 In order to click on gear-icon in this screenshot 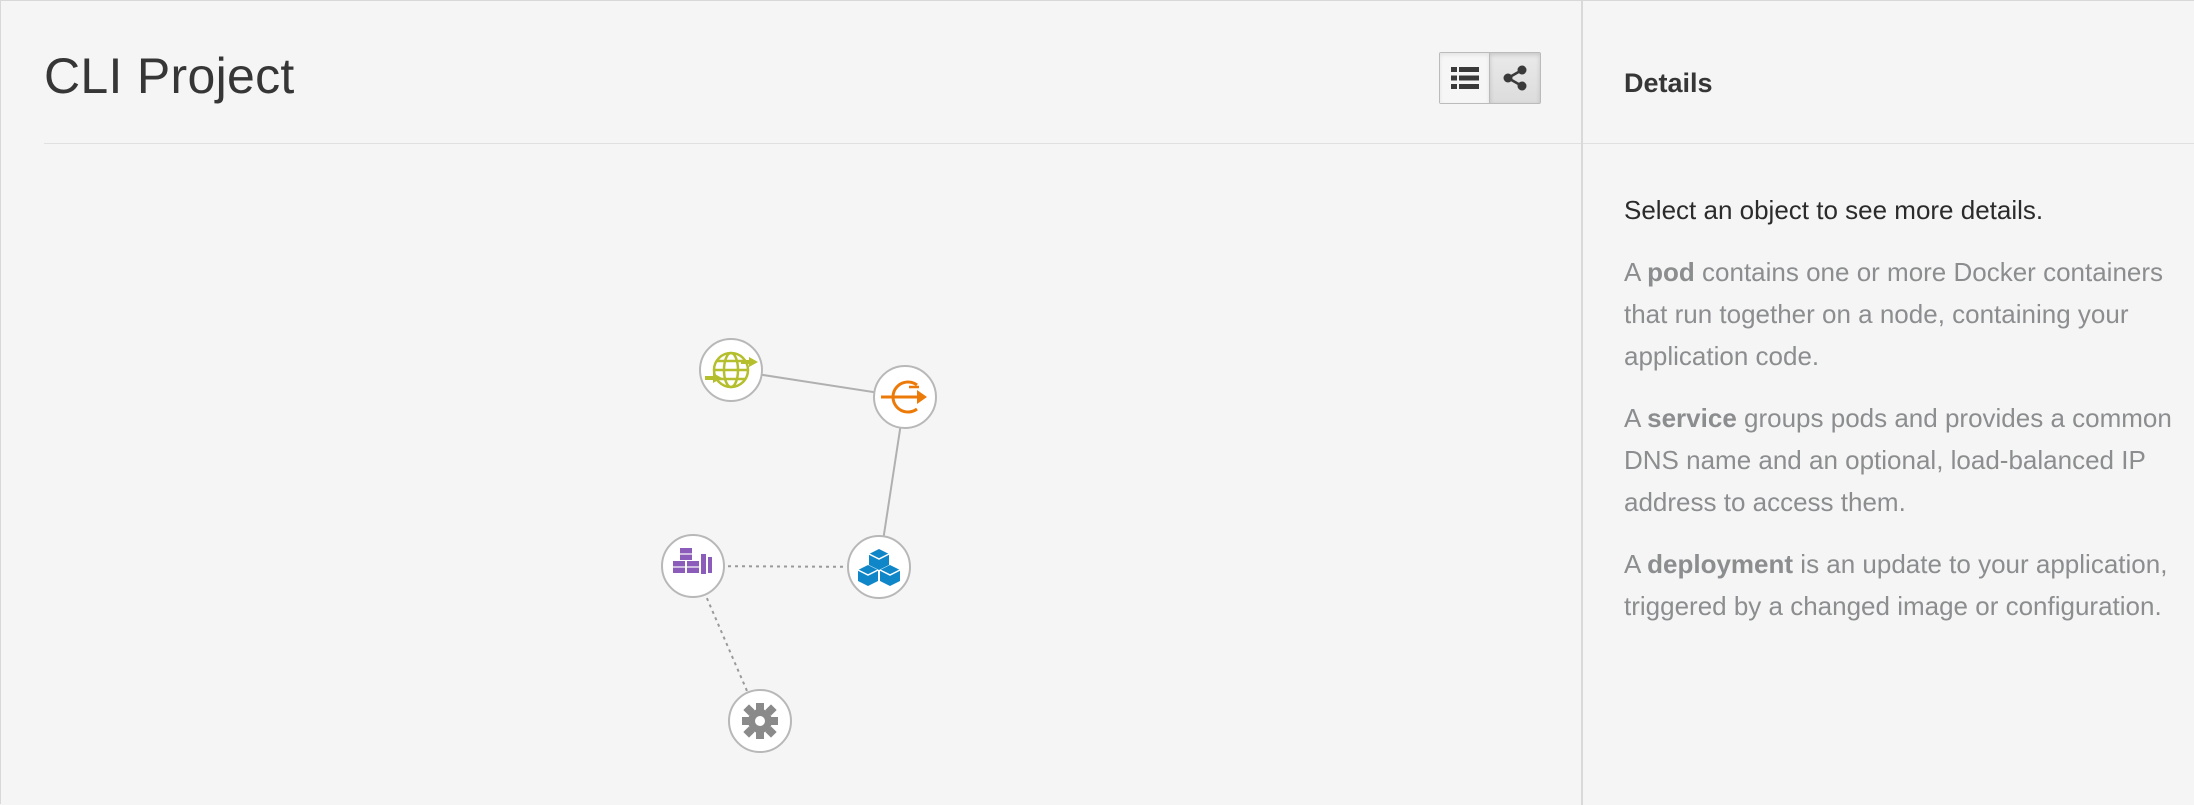, I will do `click(760, 721)`.